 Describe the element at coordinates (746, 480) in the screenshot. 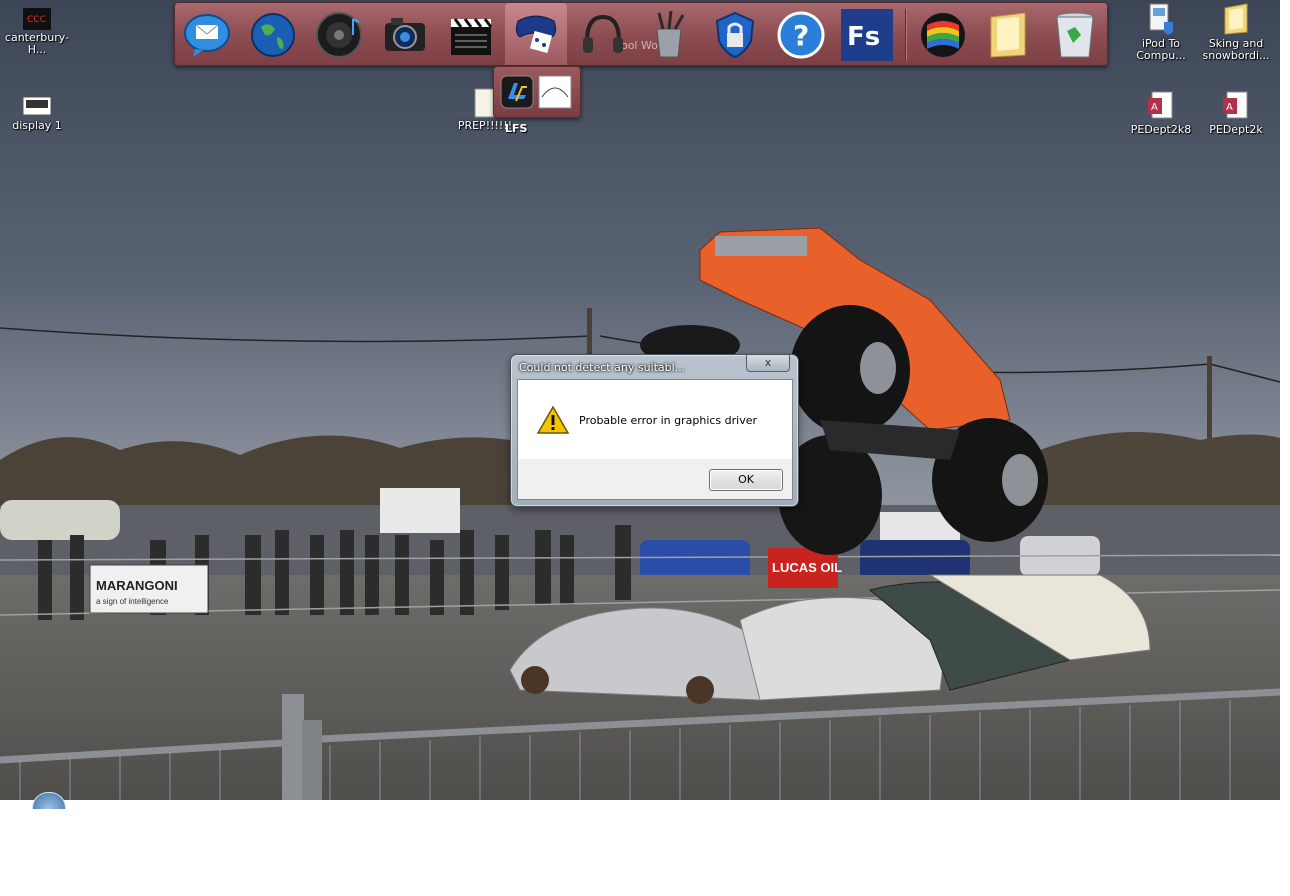

I see `ok-button: OK` at that location.